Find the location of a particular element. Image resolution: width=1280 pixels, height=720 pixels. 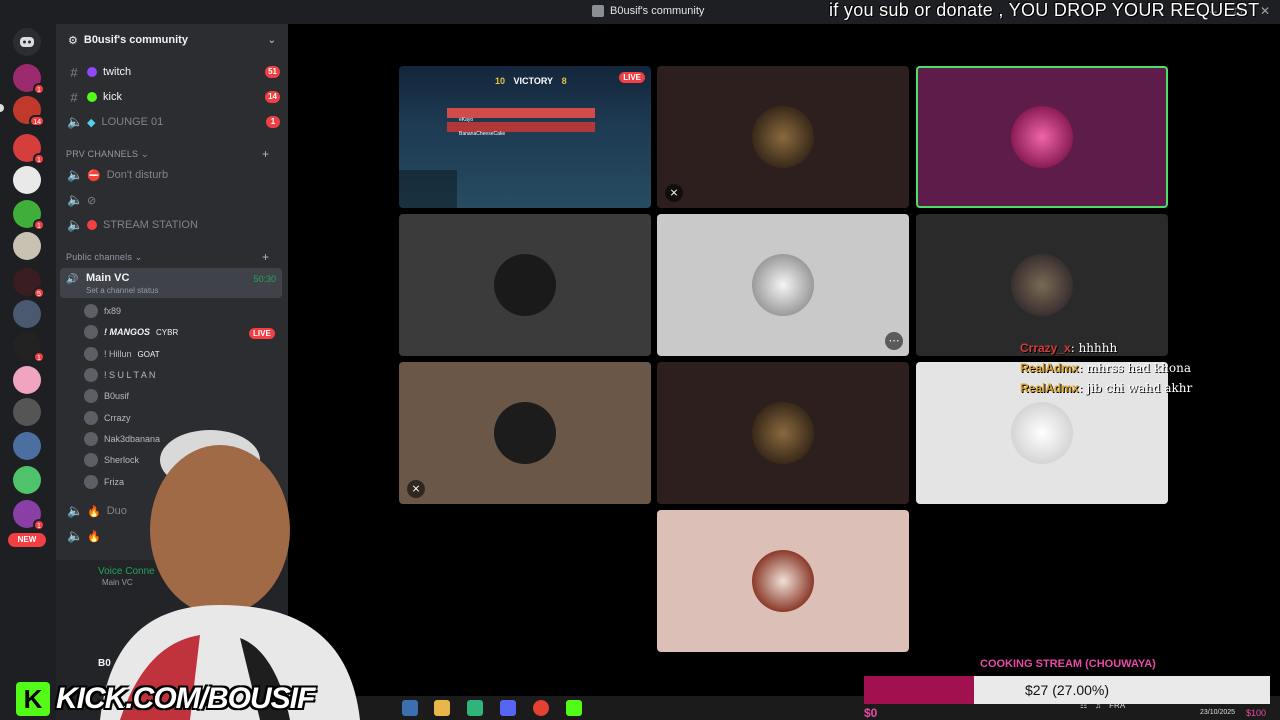

voice-user: ! S U L T A N is located at coordinates (119, 375).